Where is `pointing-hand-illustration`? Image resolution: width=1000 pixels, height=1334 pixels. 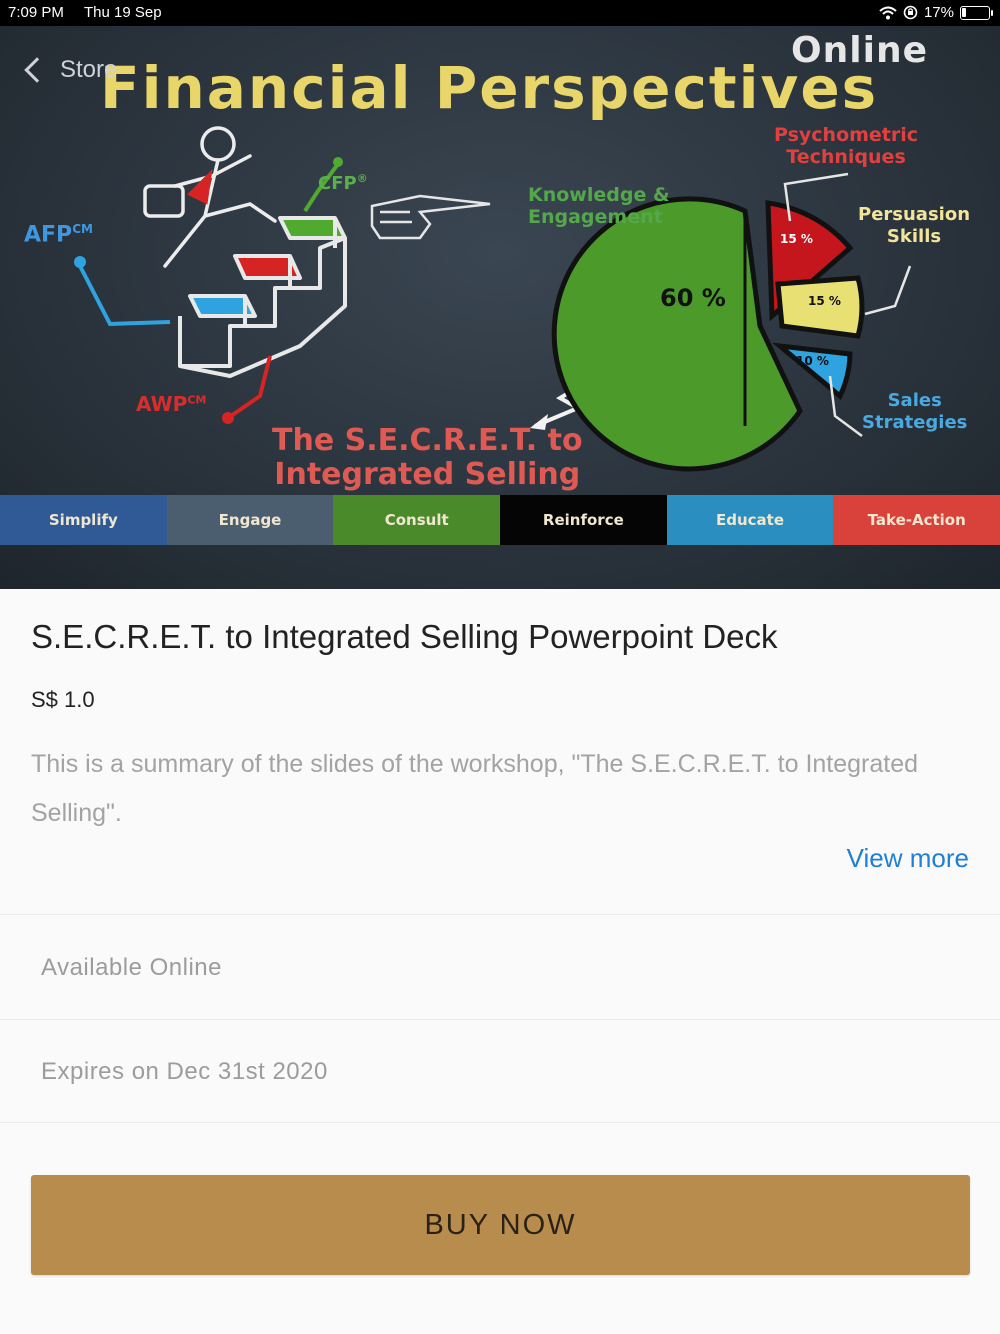 pointing-hand-illustration is located at coordinates (430, 217).